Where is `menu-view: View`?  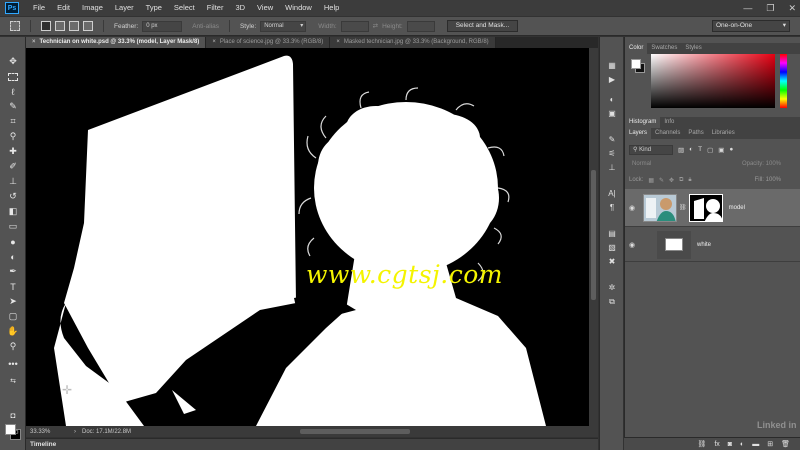 menu-view: View is located at coordinates (265, 8).